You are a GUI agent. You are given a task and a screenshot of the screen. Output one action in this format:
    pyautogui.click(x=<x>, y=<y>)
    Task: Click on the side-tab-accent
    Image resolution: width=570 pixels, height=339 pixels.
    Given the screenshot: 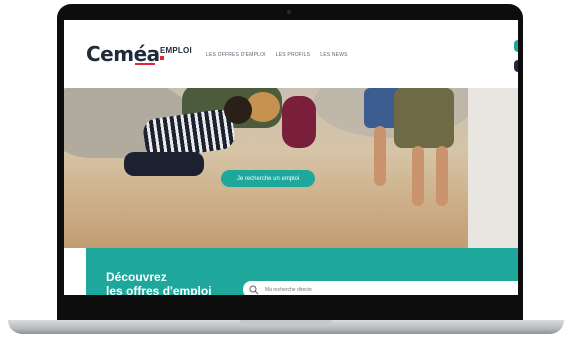 What is the action you would take?
    pyautogui.click(x=516, y=46)
    